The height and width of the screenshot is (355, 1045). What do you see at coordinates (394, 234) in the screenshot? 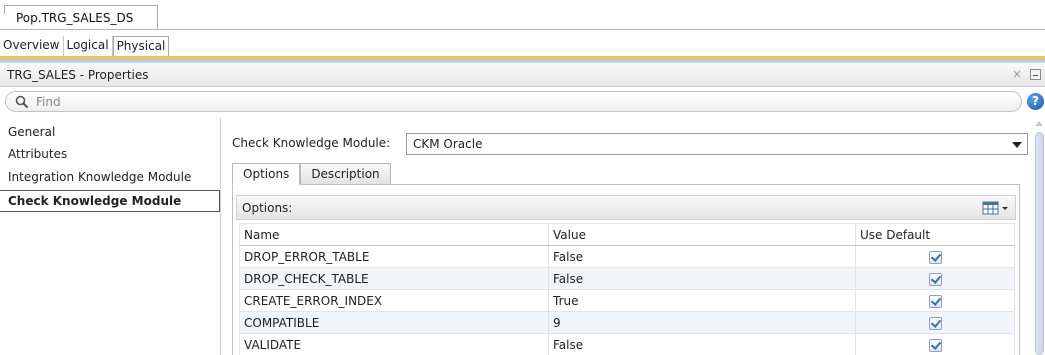
I see `column-header-name: Name` at bounding box center [394, 234].